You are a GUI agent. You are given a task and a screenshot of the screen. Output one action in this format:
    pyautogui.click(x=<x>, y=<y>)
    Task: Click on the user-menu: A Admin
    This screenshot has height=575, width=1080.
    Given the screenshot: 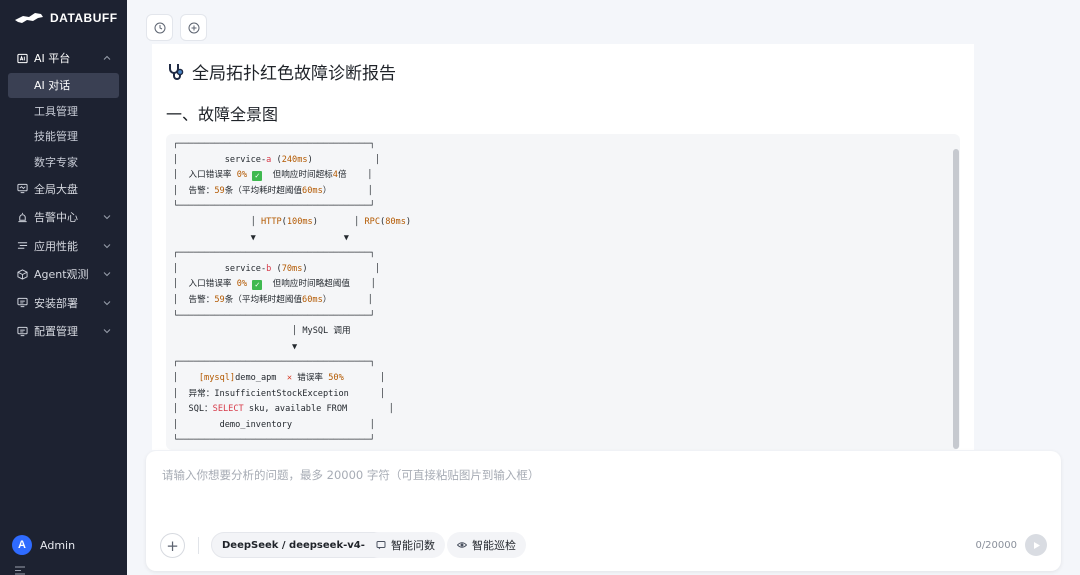 What is the action you would take?
    pyautogui.click(x=43, y=545)
    